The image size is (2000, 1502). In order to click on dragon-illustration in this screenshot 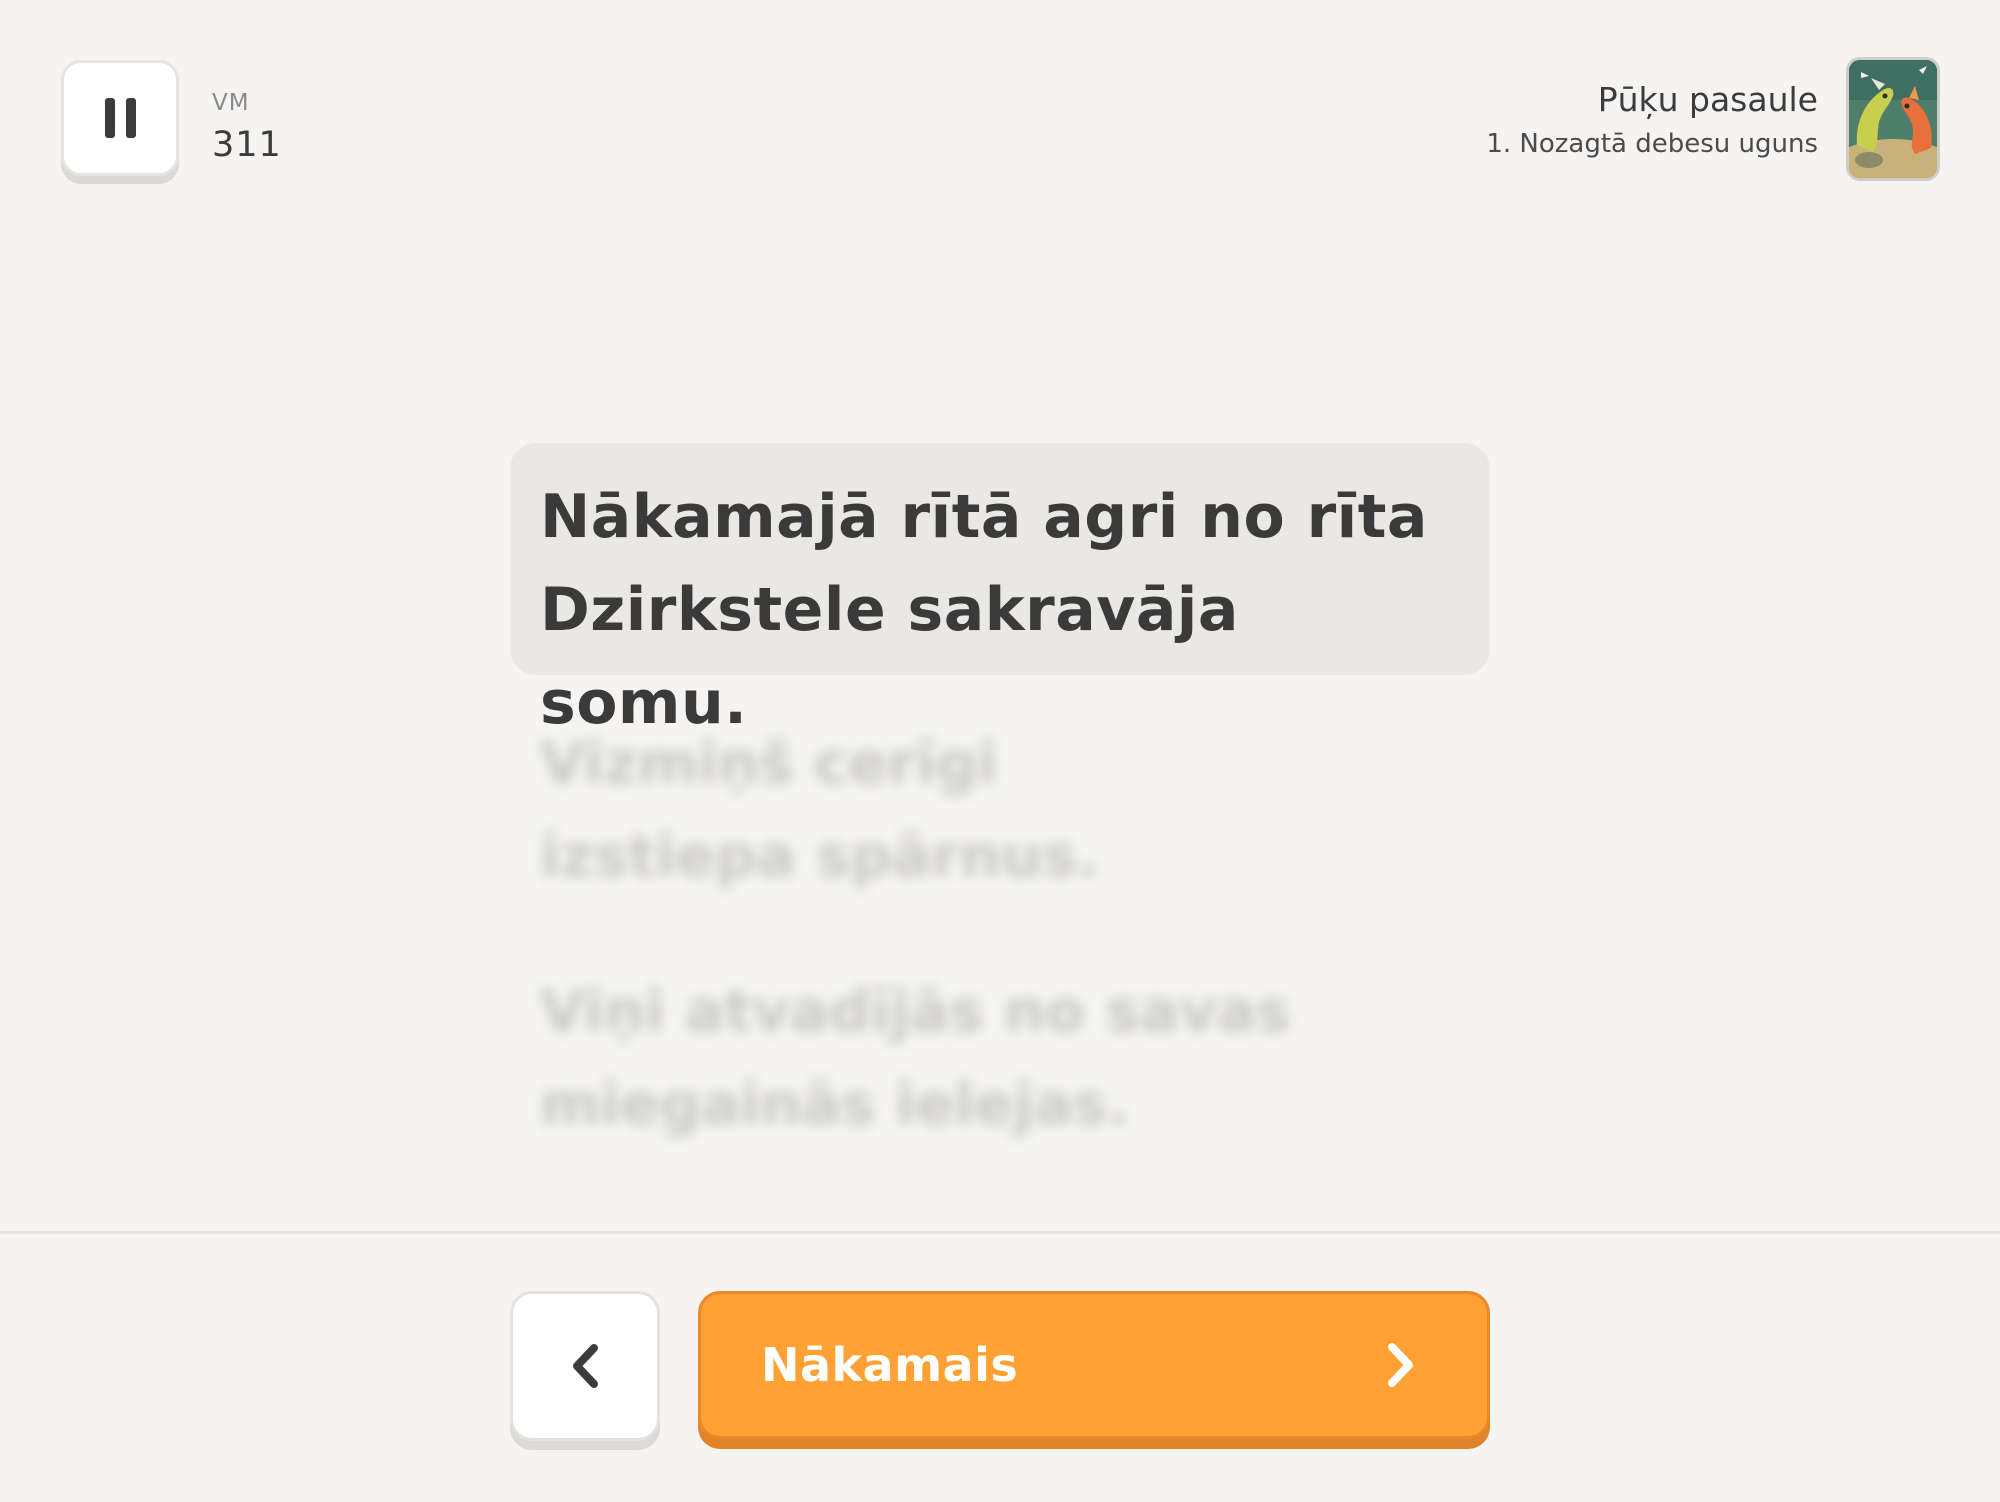, I will do `click(1893, 119)`.